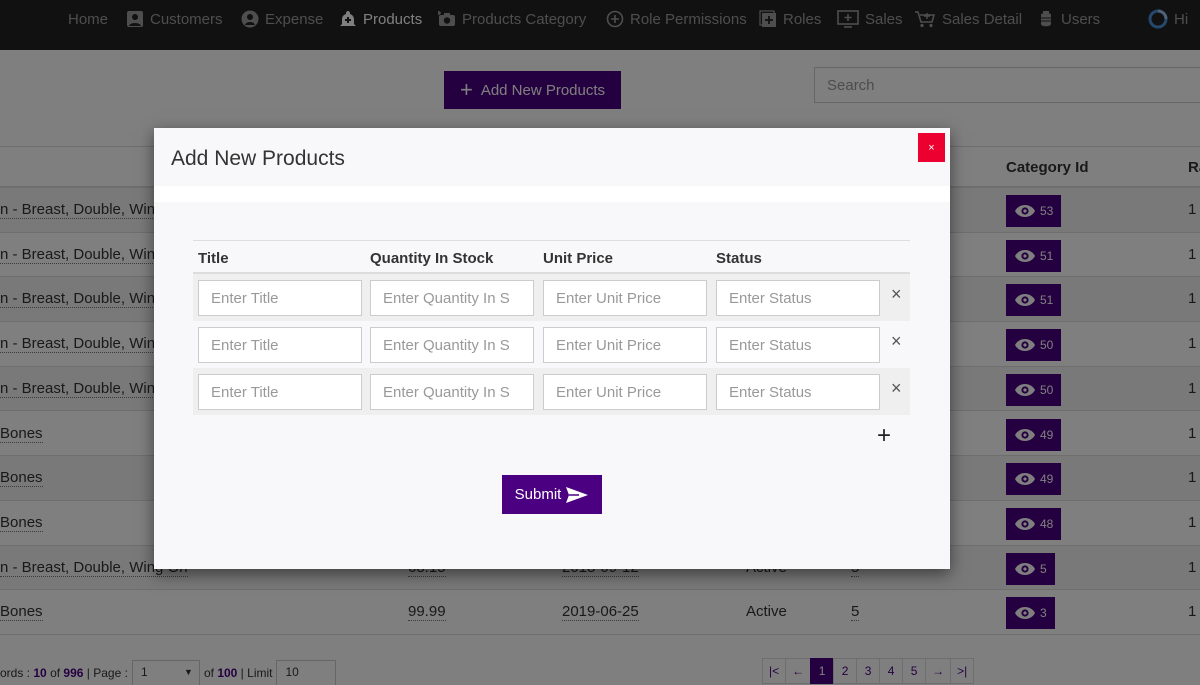  I want to click on modal-title: Add New Products, so click(258, 158).